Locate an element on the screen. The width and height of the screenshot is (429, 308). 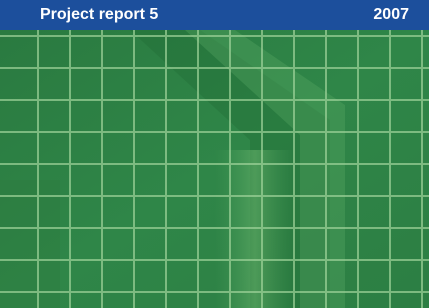
report-year: 2007 is located at coordinates (391, 14).